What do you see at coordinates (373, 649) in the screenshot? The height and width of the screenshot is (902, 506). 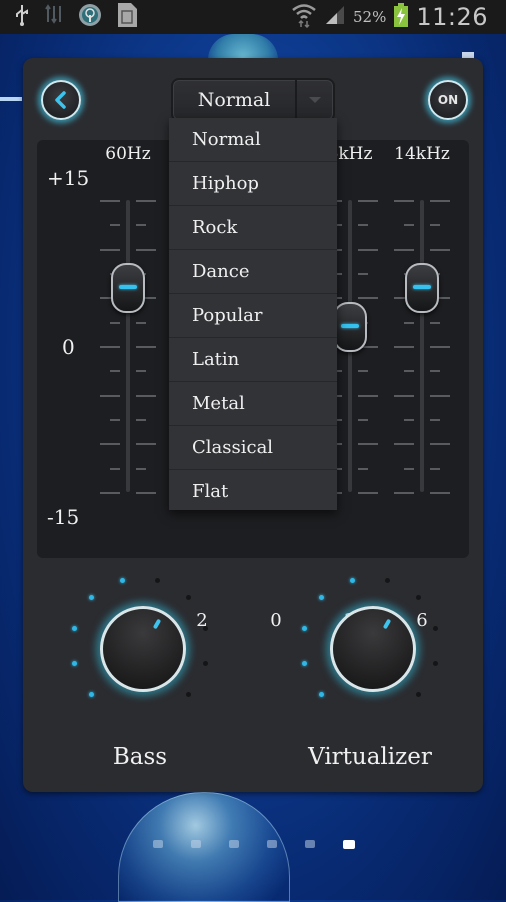 I see `virtualizer-knob` at bounding box center [373, 649].